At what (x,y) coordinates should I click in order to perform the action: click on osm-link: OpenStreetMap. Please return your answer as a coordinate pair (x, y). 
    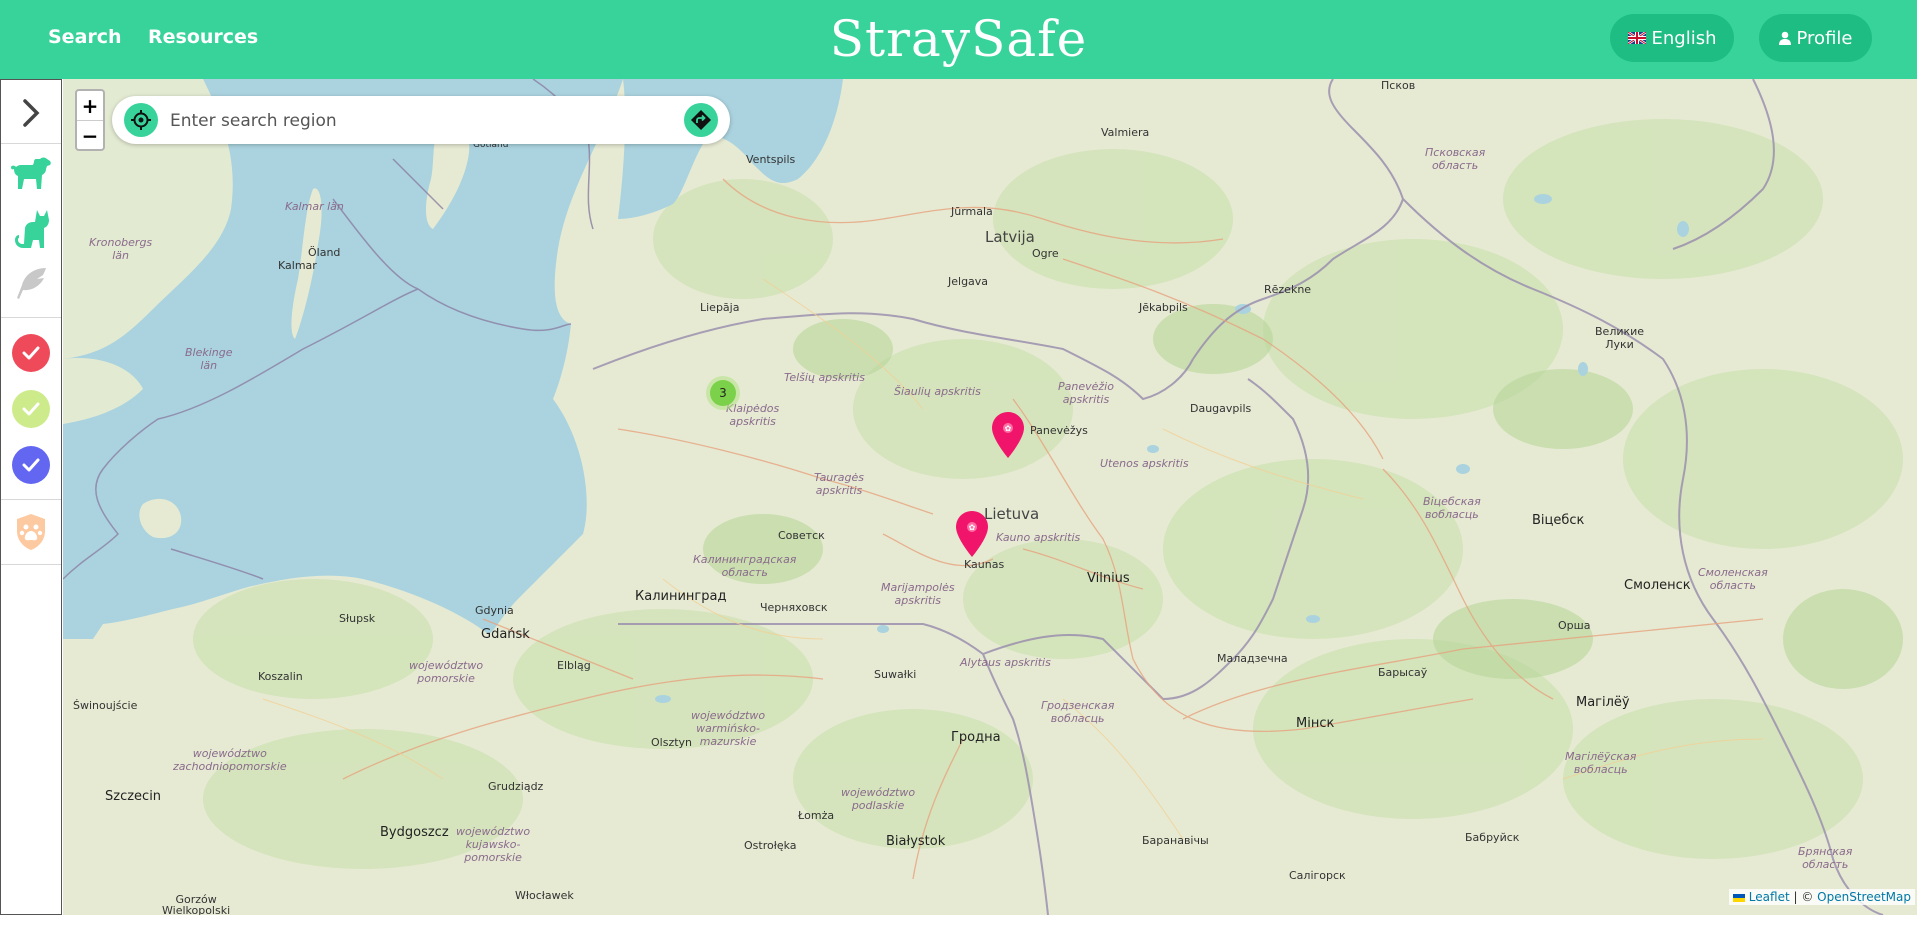
    Looking at the image, I should click on (1864, 897).